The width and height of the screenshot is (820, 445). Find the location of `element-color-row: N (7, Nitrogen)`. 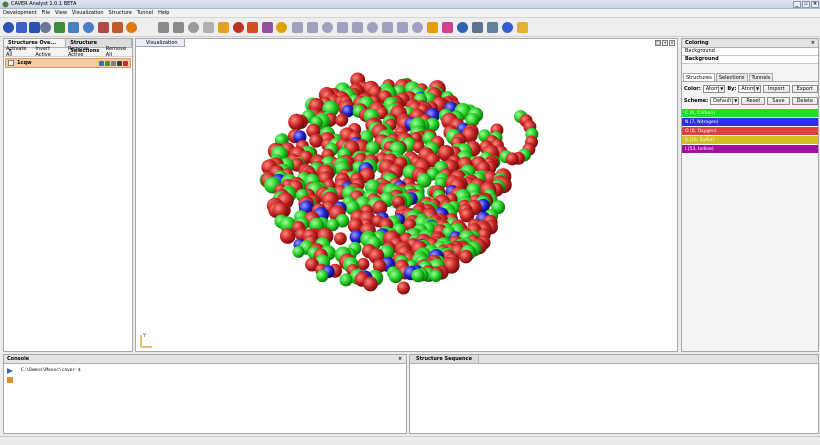

element-color-row: N (7, Nitrogen) is located at coordinates (750, 122).